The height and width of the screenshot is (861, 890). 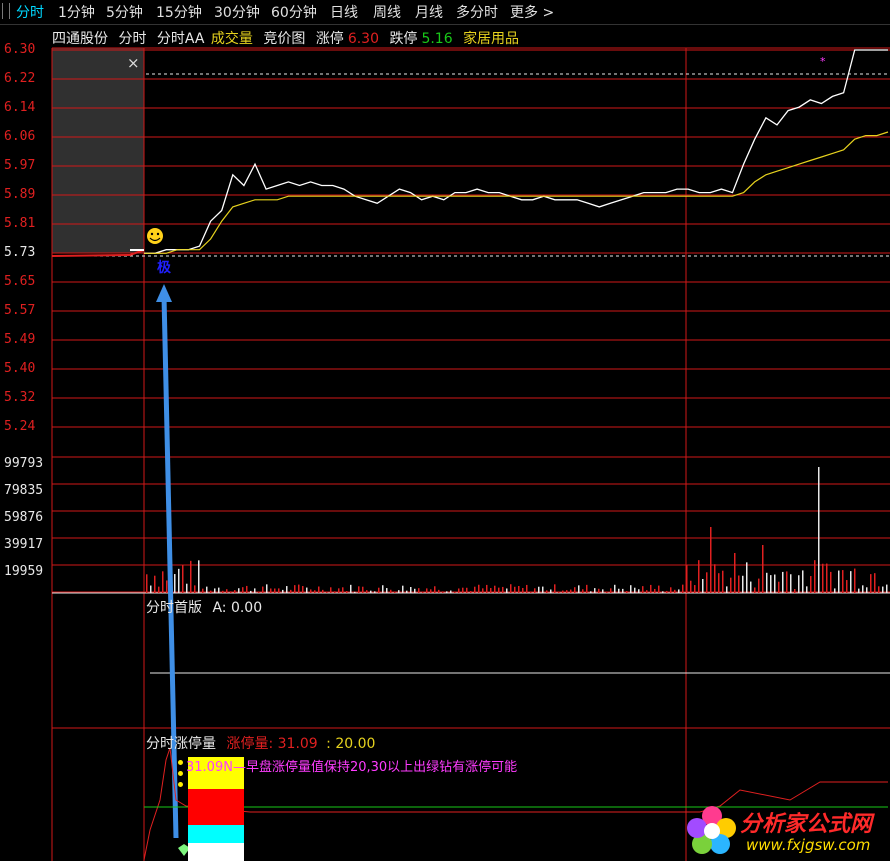 I want to click on block-cyan, so click(x=216, y=834).